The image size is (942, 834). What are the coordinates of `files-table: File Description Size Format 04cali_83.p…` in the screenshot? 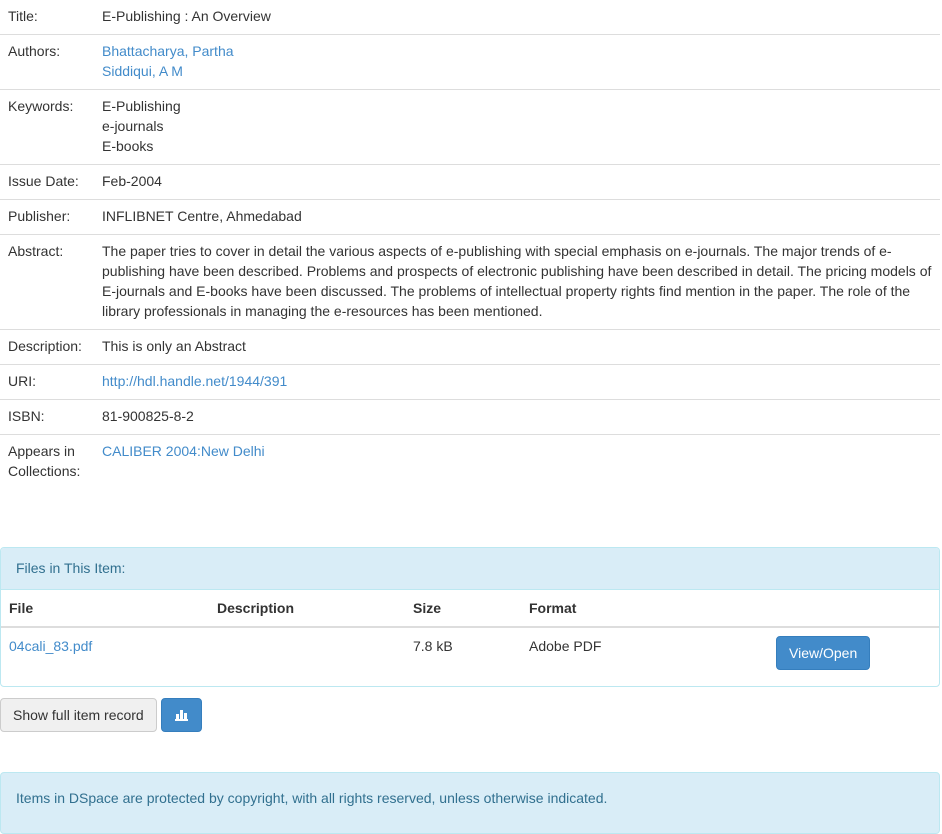 It's located at (470, 638).